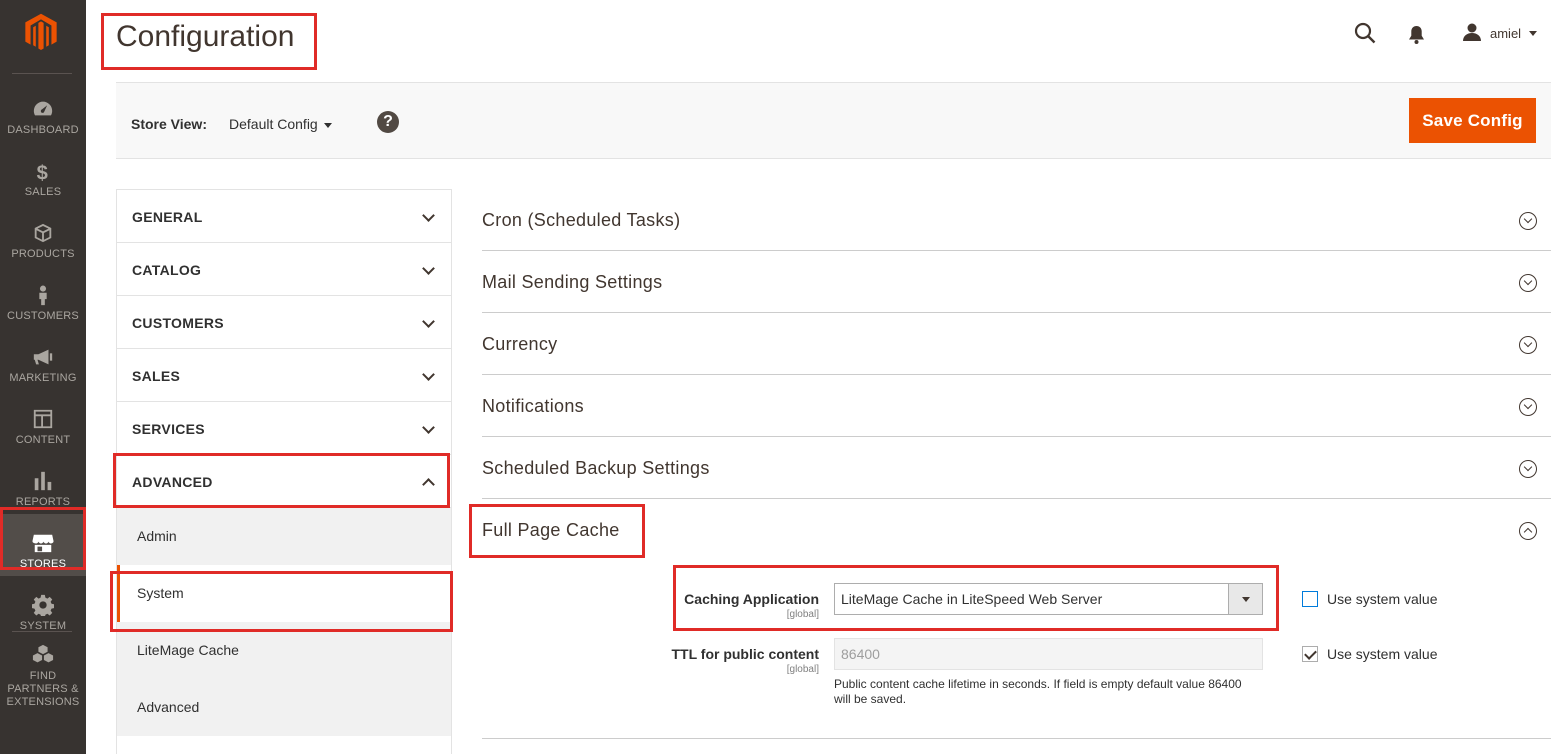  I want to click on sub-item-label: Advanced, so click(168, 707).